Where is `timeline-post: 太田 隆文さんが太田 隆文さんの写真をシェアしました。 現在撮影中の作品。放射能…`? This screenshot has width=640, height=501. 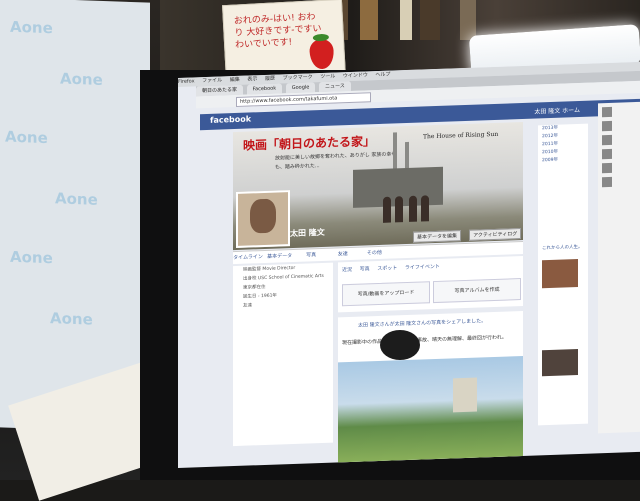
timeline-post: 太田 隆文さんが太田 隆文さんの写真をシェアしました。 現在撮影中の作品。放射能… is located at coordinates (430, 389).